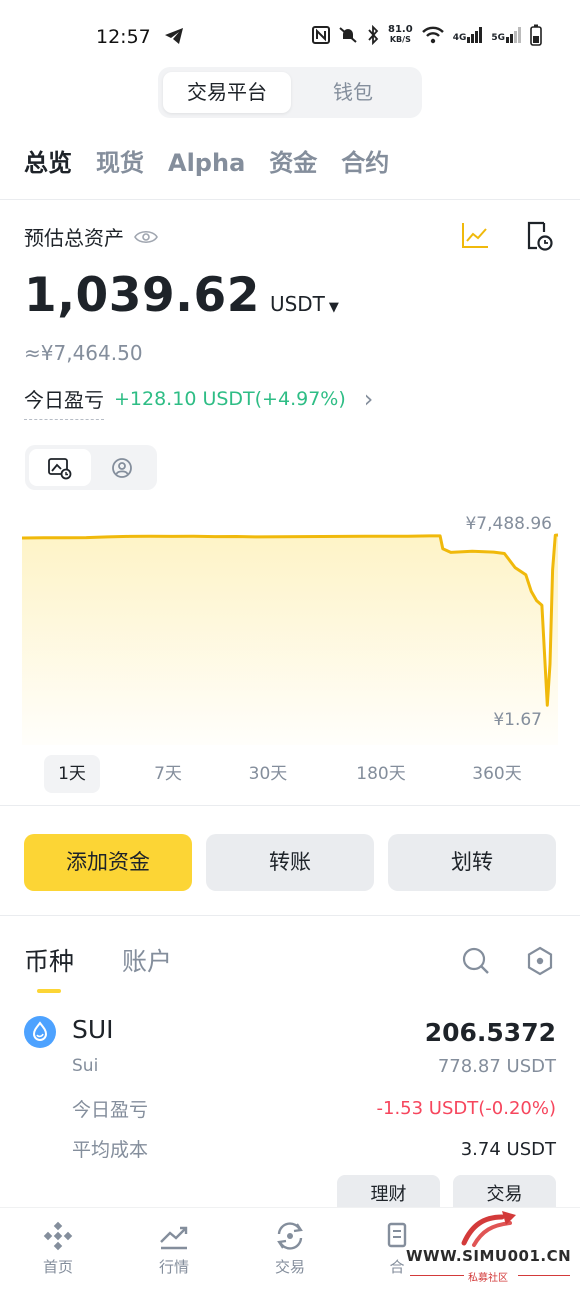  Describe the element at coordinates (400, 34) in the screenshot. I see `network-speed: 81.0 KB/S` at that location.